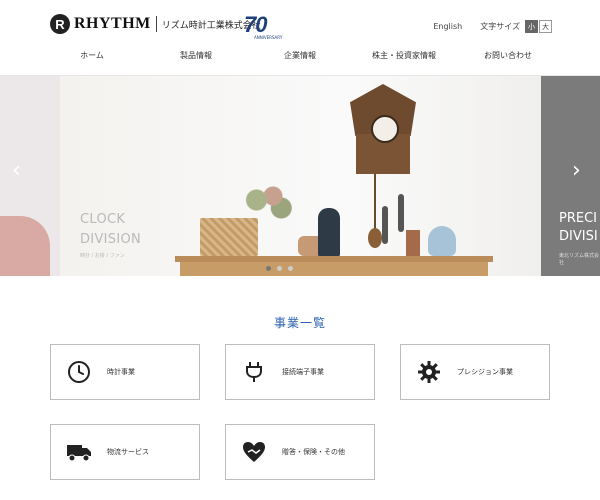  What do you see at coordinates (500, 26) in the screenshot?
I see `font-size-label: 文字サイズ` at bounding box center [500, 26].